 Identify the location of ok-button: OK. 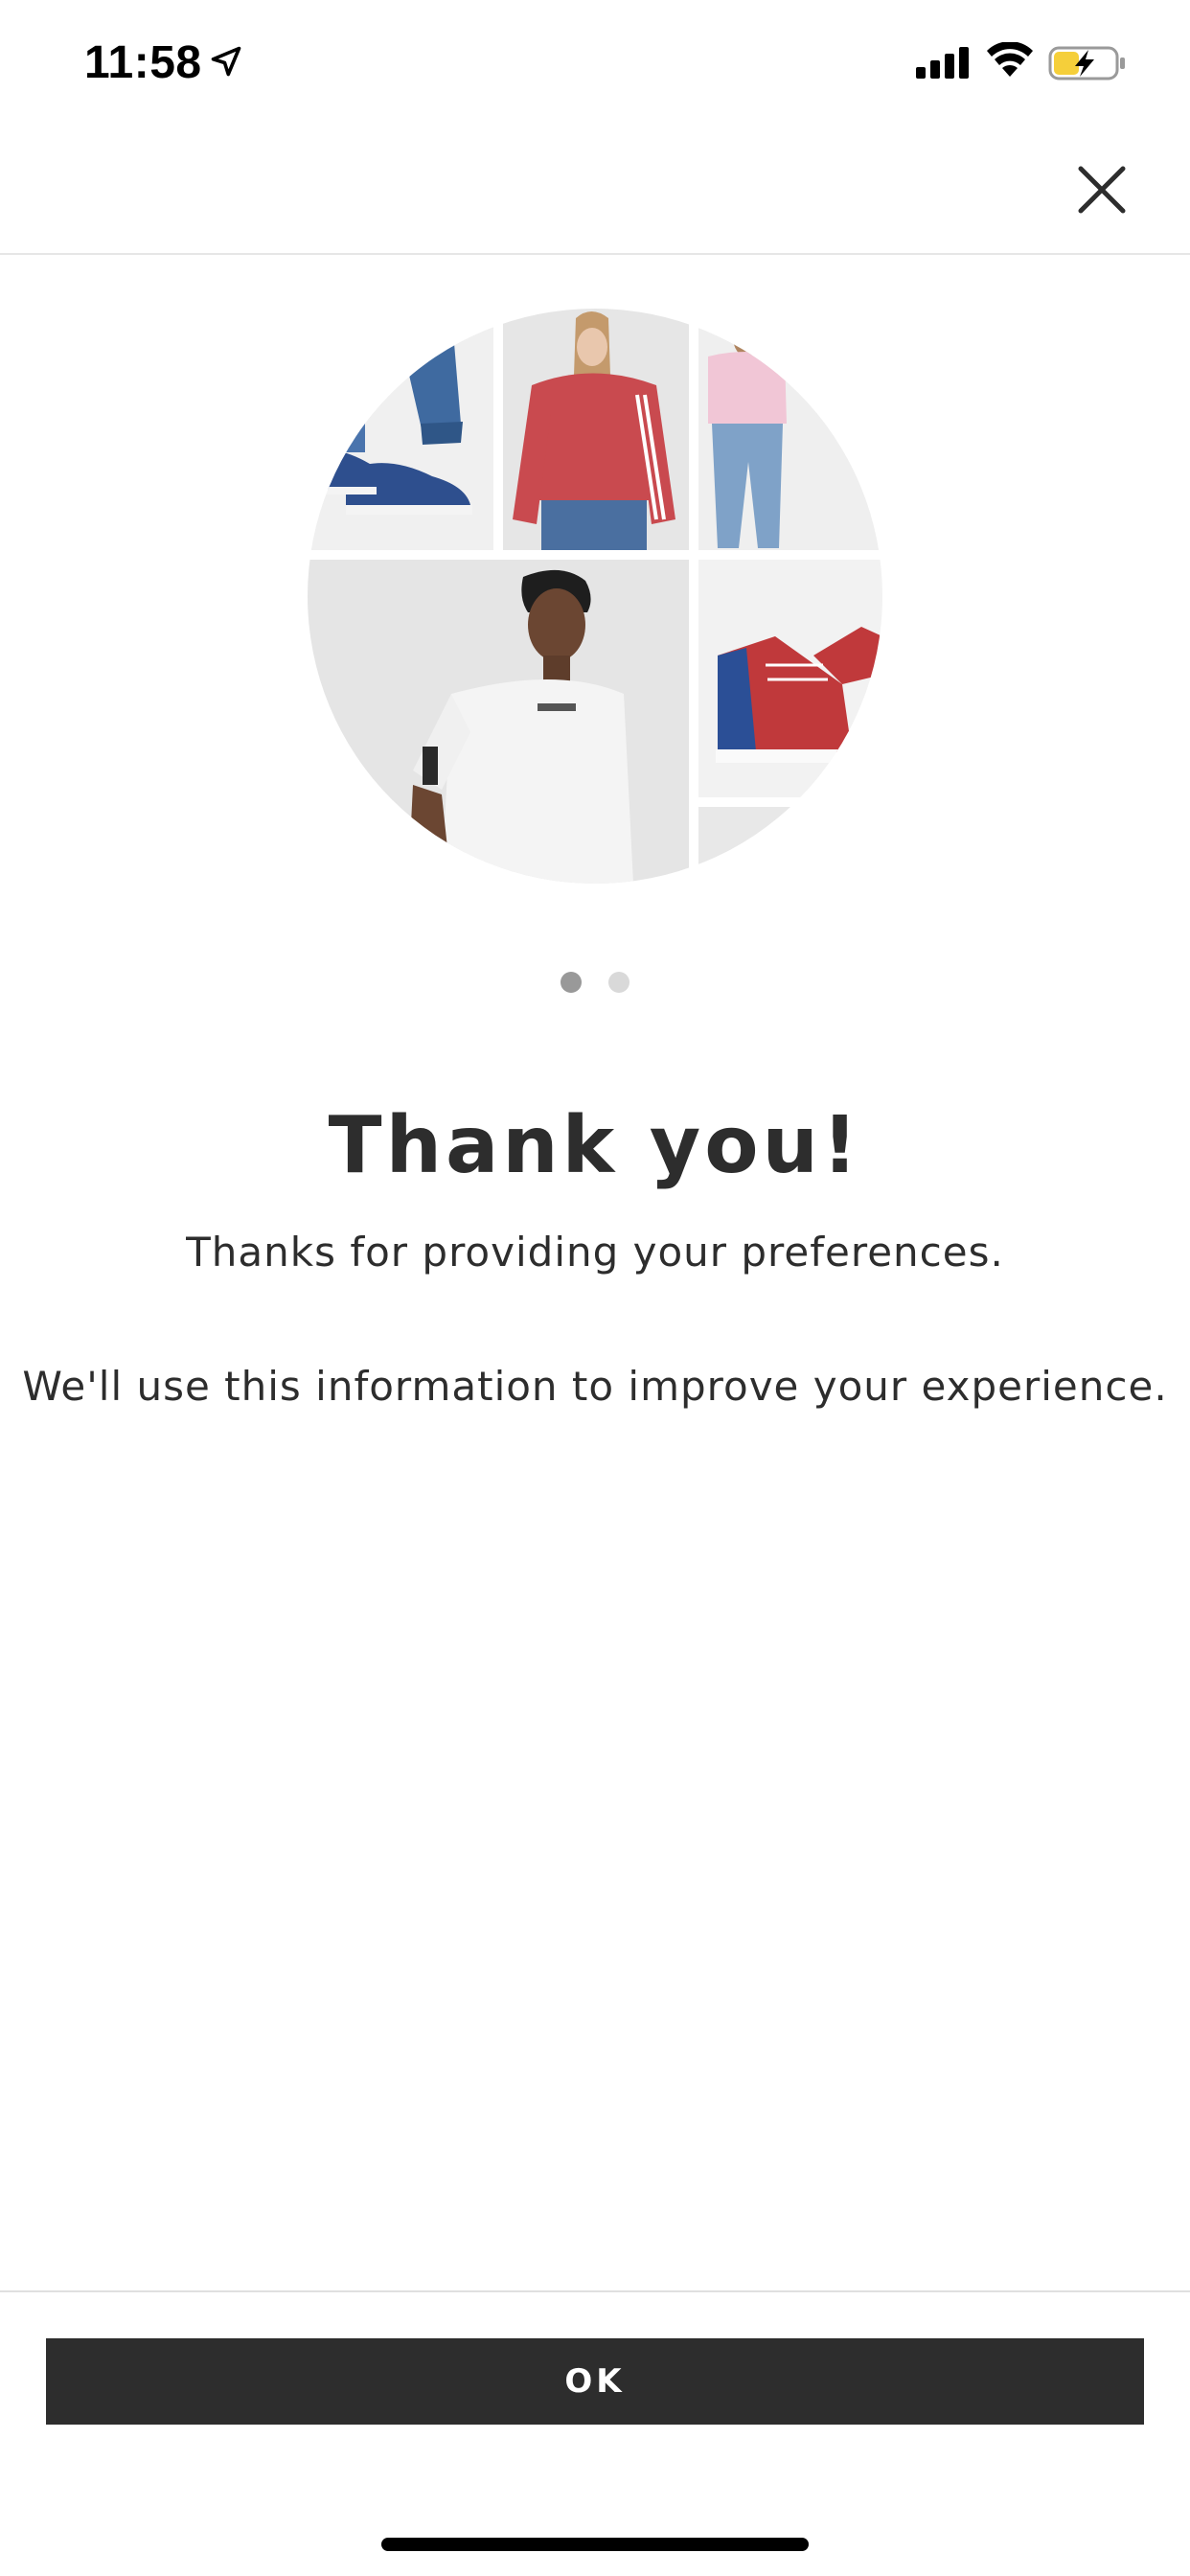
(595, 2381).